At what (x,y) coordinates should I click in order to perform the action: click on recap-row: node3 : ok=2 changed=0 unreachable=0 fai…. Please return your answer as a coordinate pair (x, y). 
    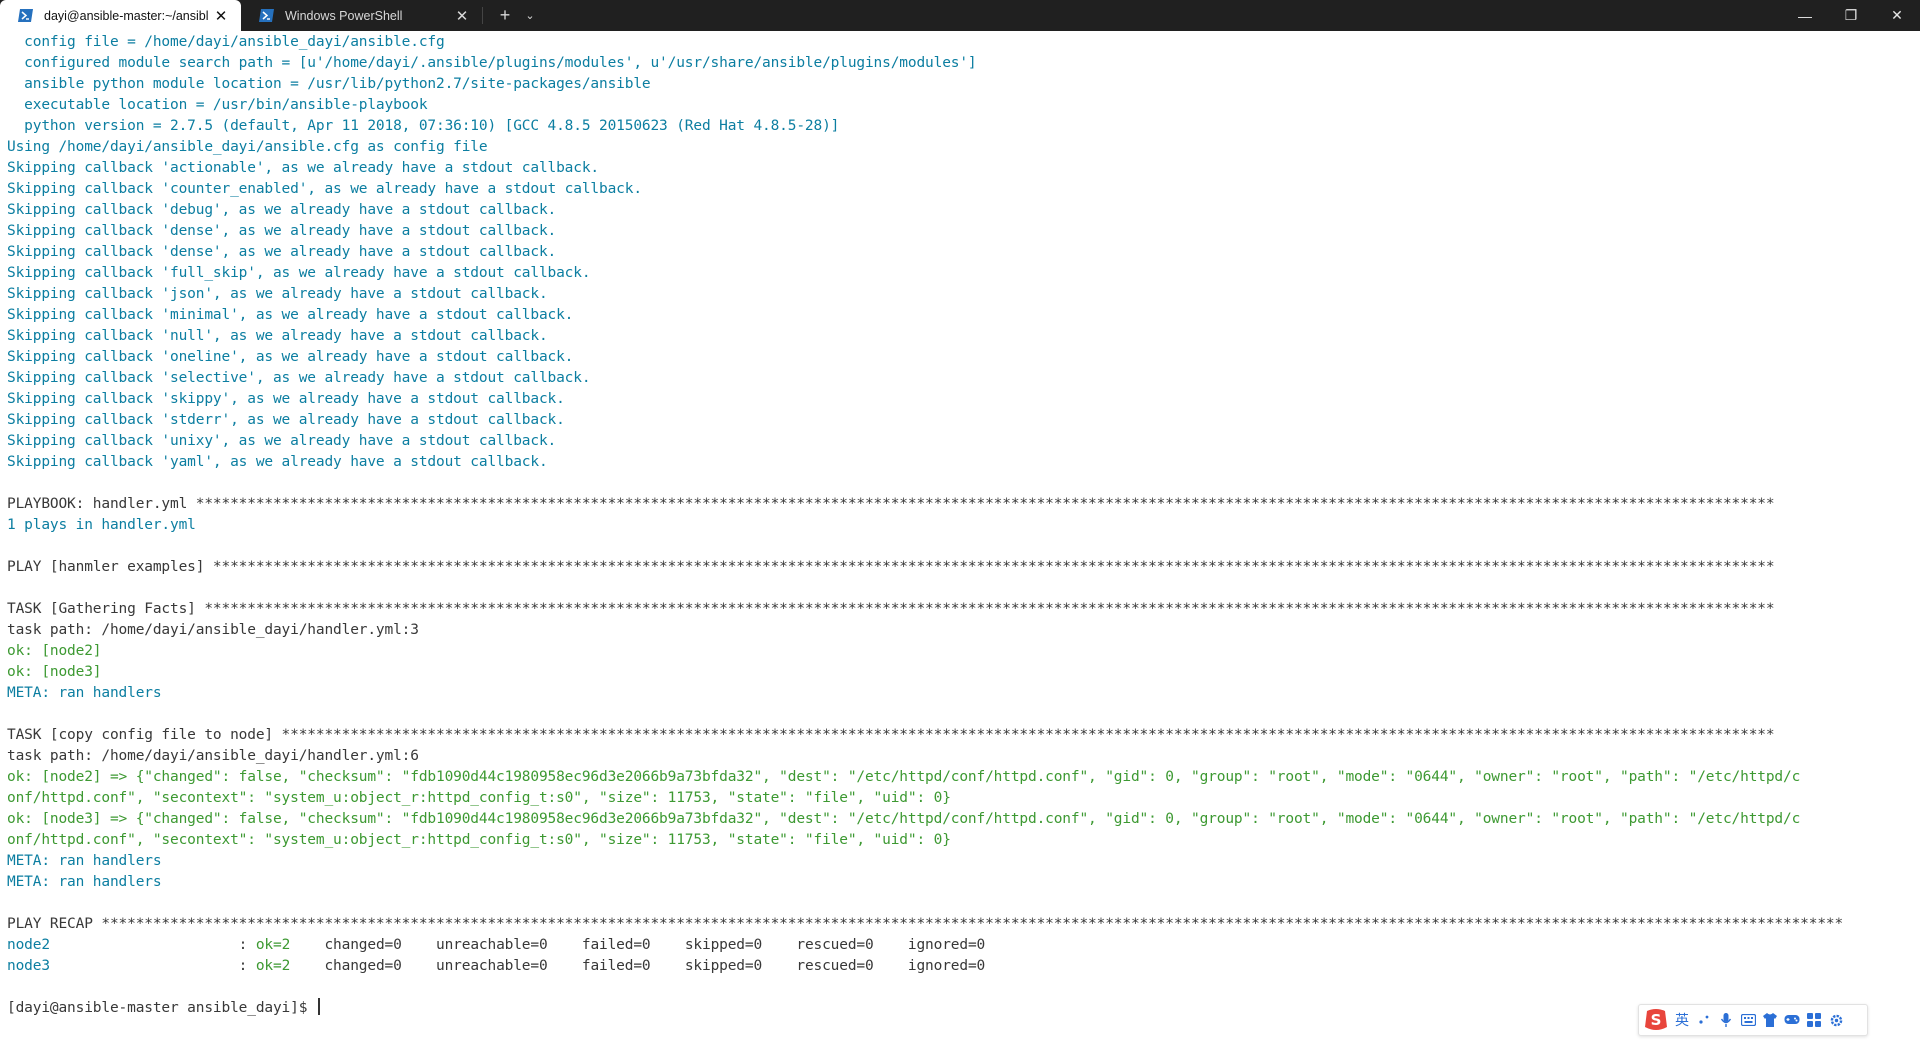
    Looking at the image, I should click on (496, 966).